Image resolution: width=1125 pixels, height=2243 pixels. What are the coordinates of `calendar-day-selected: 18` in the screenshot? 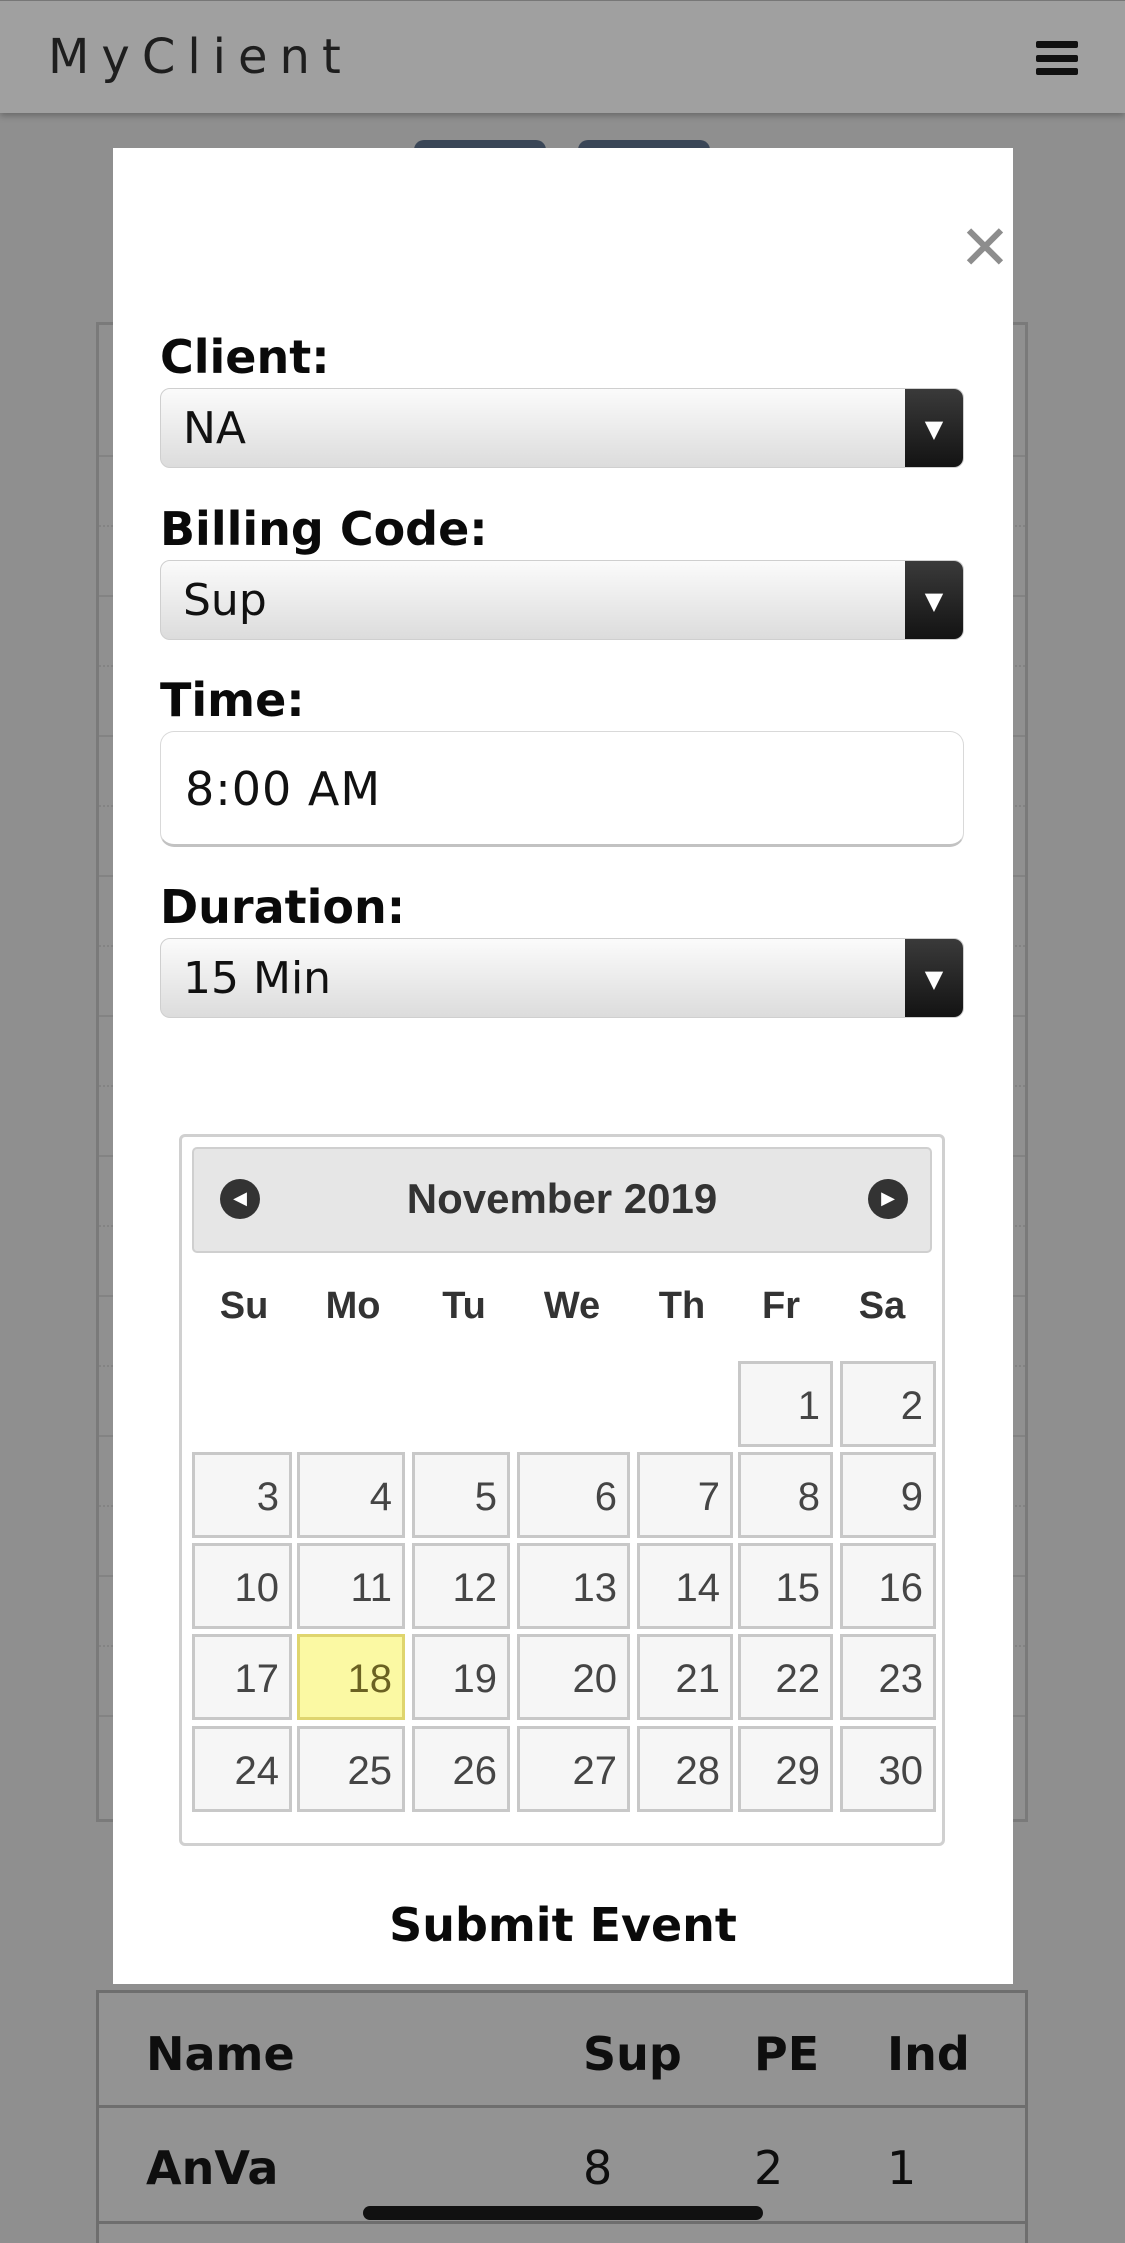 It's located at (351, 1677).